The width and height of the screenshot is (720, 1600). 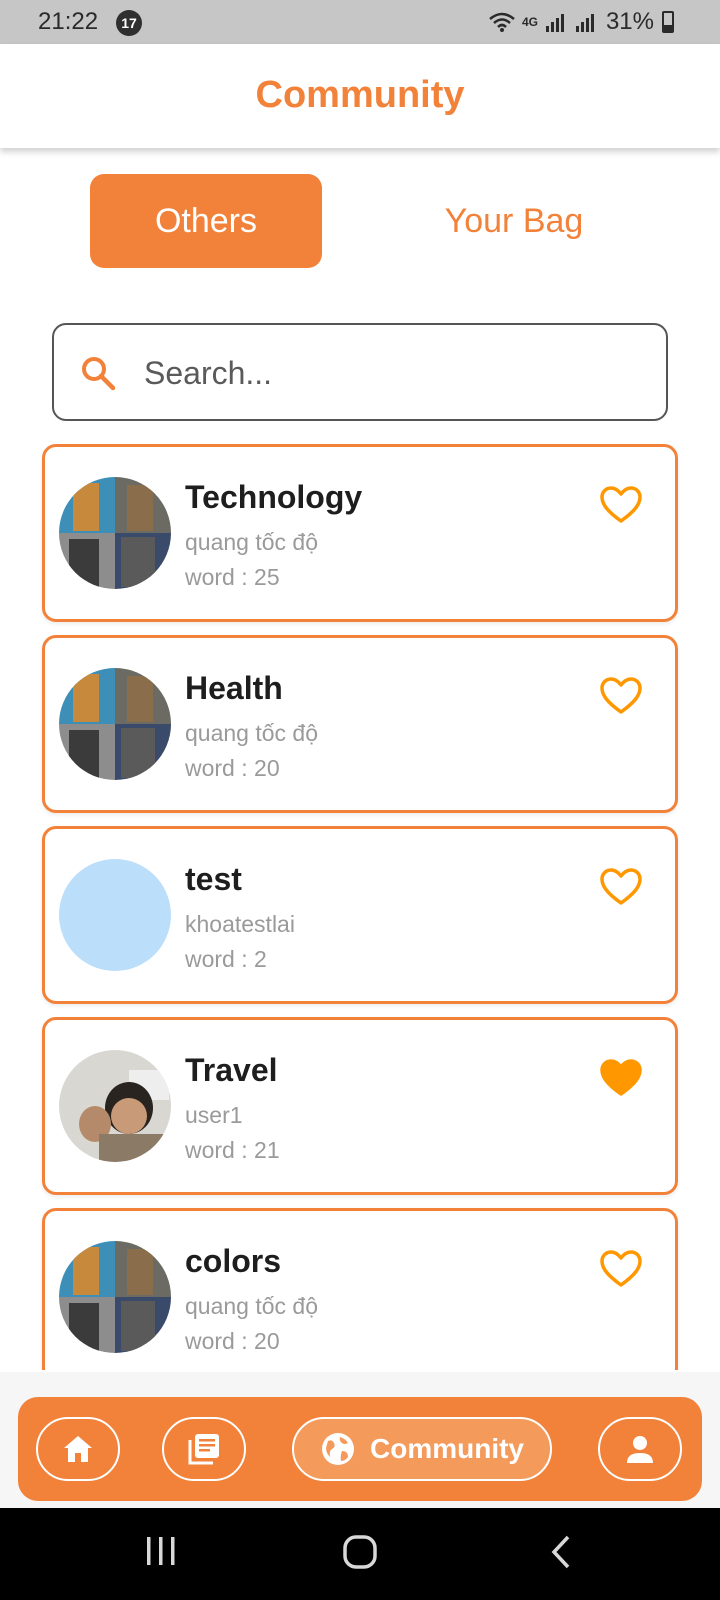 What do you see at coordinates (502, 22) in the screenshot?
I see `wifi-icon` at bounding box center [502, 22].